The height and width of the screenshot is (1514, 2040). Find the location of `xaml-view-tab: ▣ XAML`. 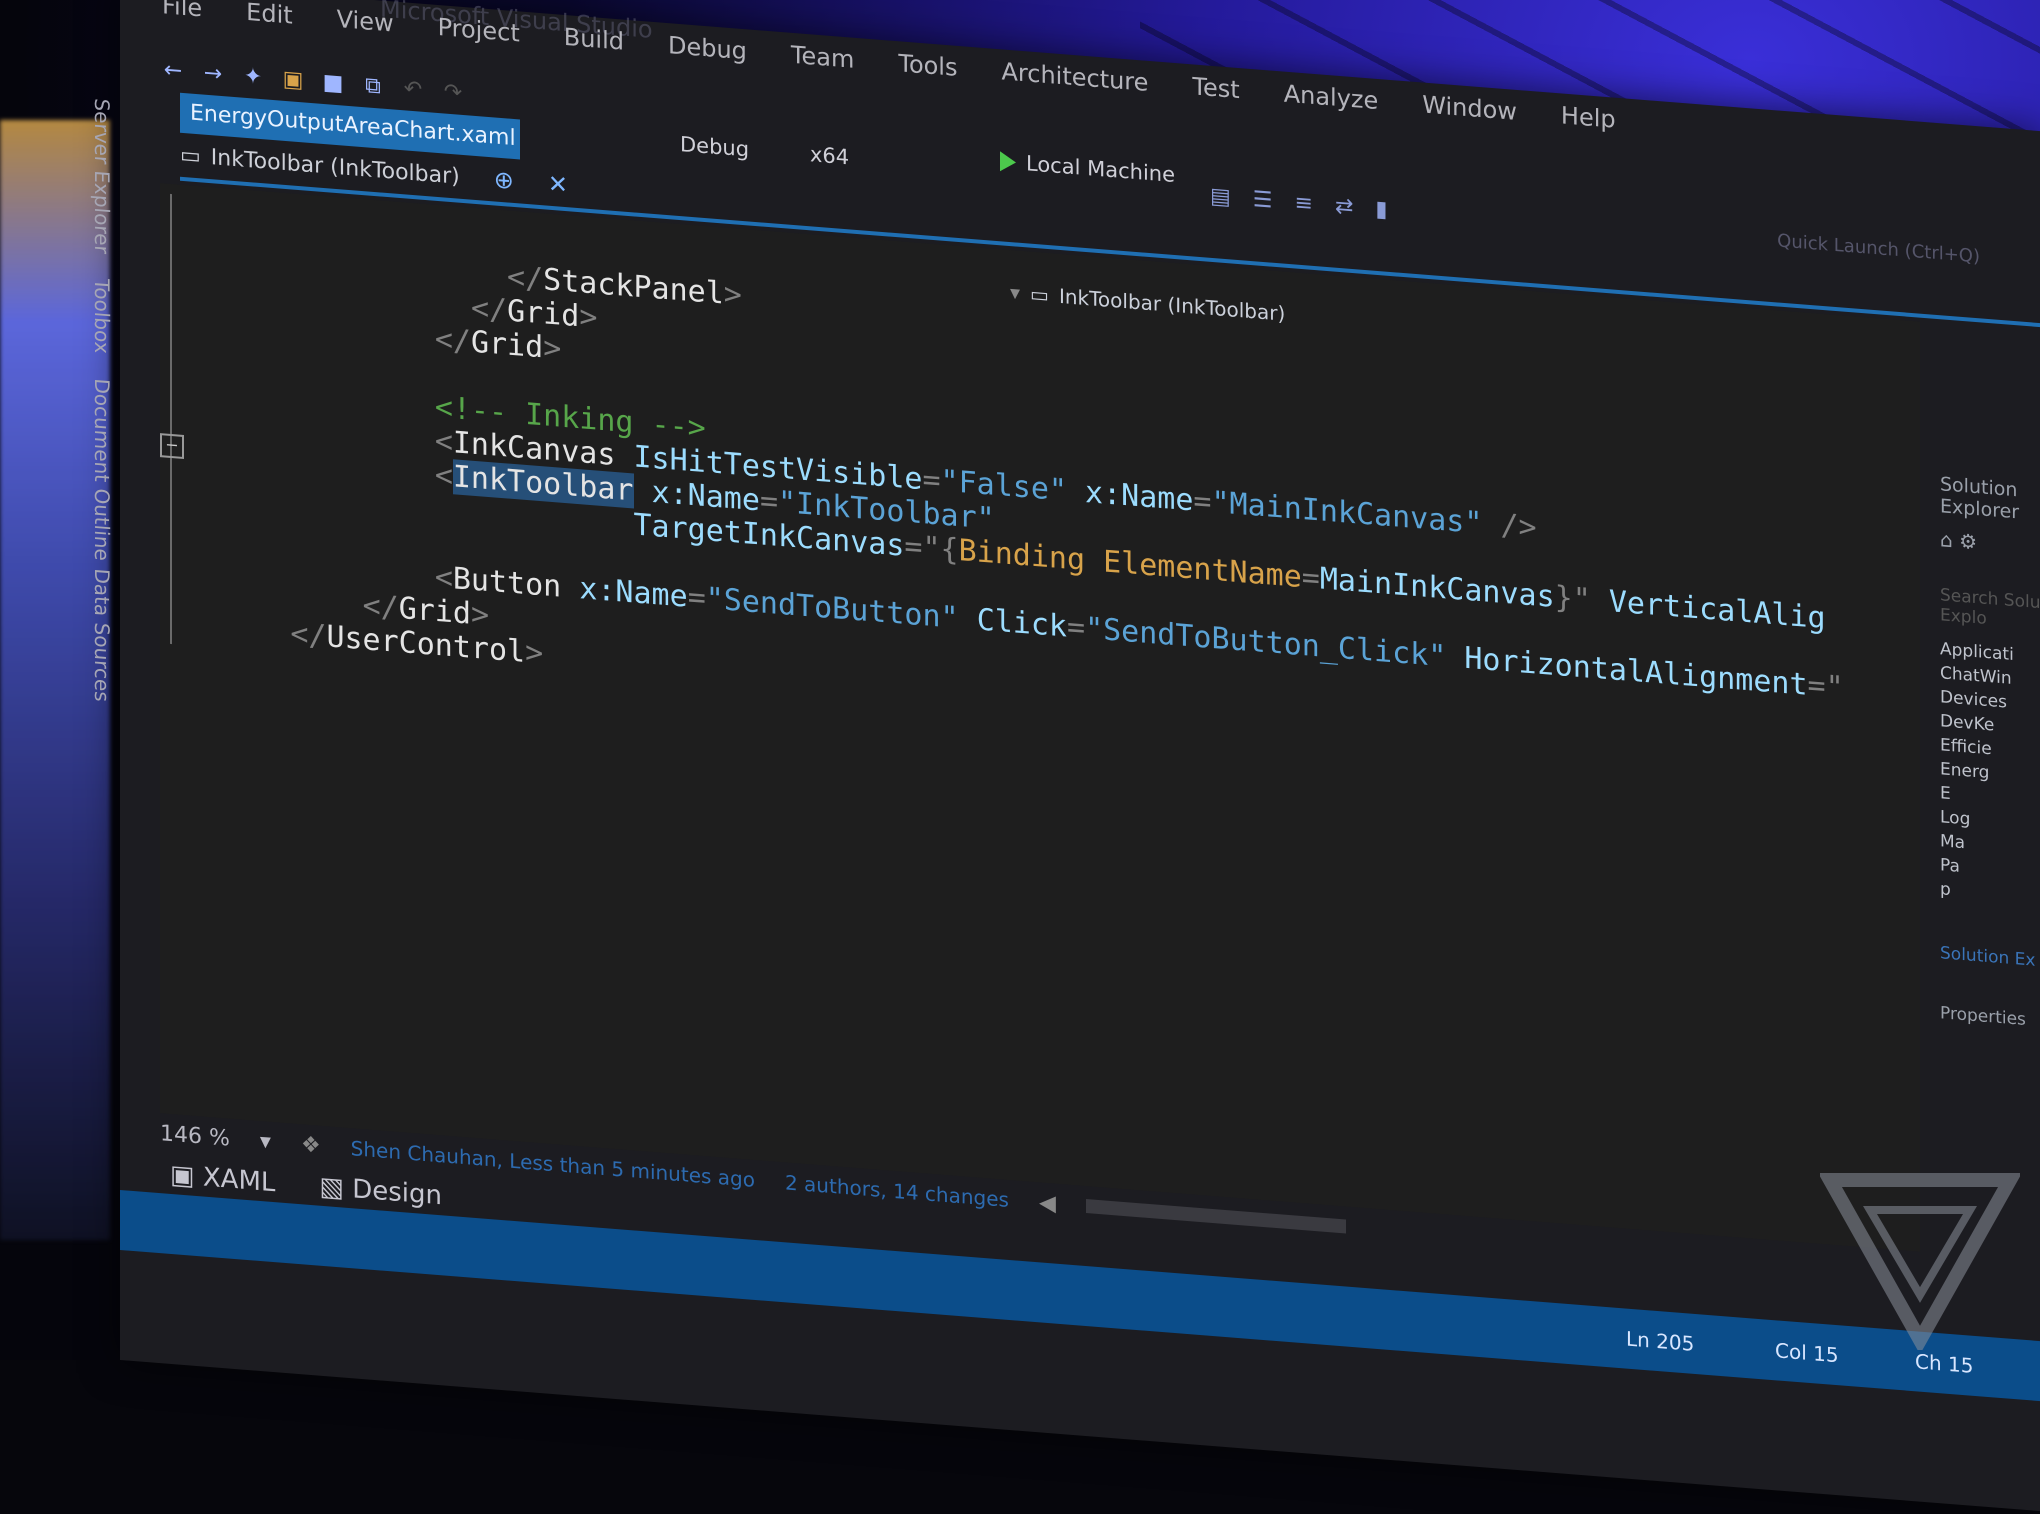

xaml-view-tab: ▣ XAML is located at coordinates (222, 1179).